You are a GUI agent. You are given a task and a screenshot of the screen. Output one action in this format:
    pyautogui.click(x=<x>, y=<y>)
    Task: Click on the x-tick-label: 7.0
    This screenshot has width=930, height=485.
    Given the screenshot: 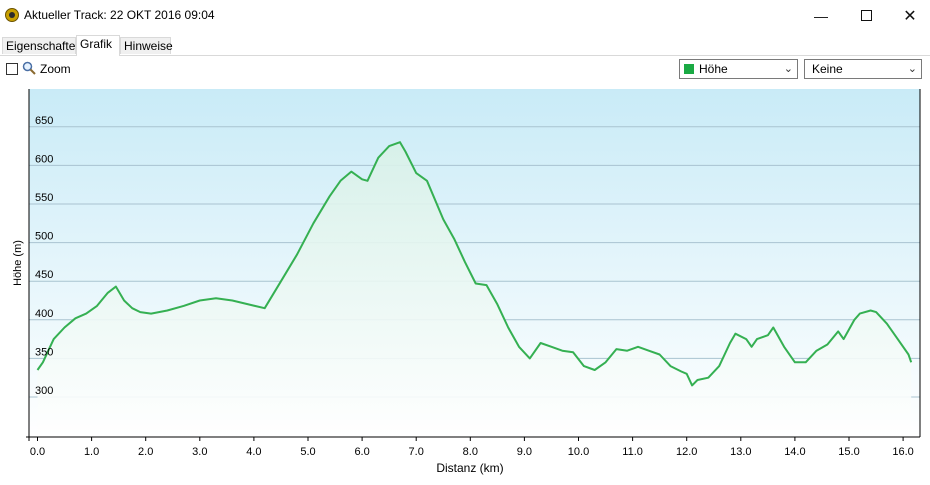 What is the action you would take?
    pyautogui.click(x=416, y=452)
    